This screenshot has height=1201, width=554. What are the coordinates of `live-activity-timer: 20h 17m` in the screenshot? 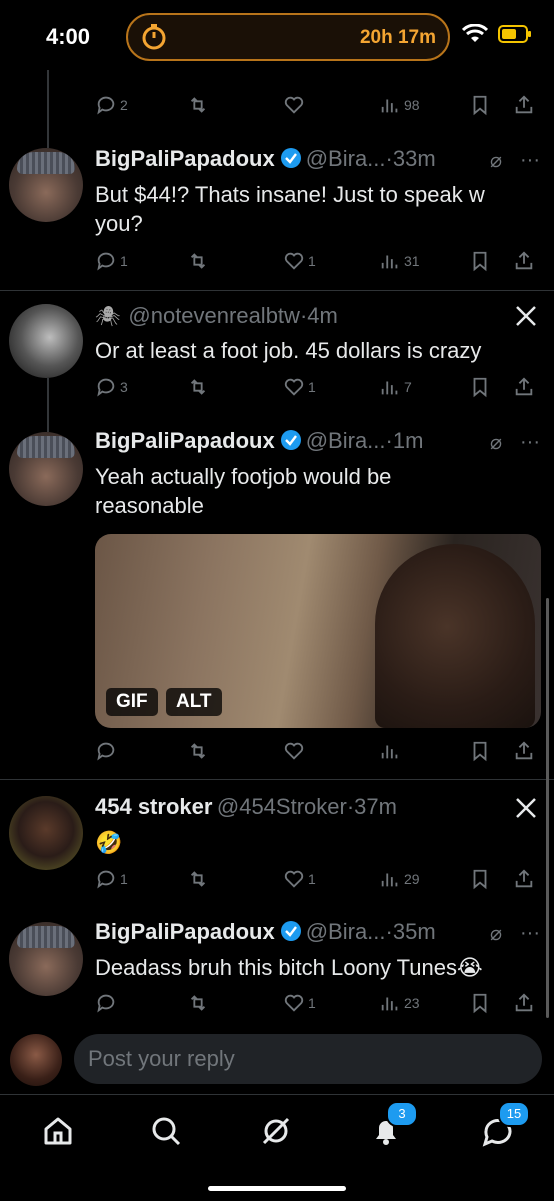 It's located at (288, 37).